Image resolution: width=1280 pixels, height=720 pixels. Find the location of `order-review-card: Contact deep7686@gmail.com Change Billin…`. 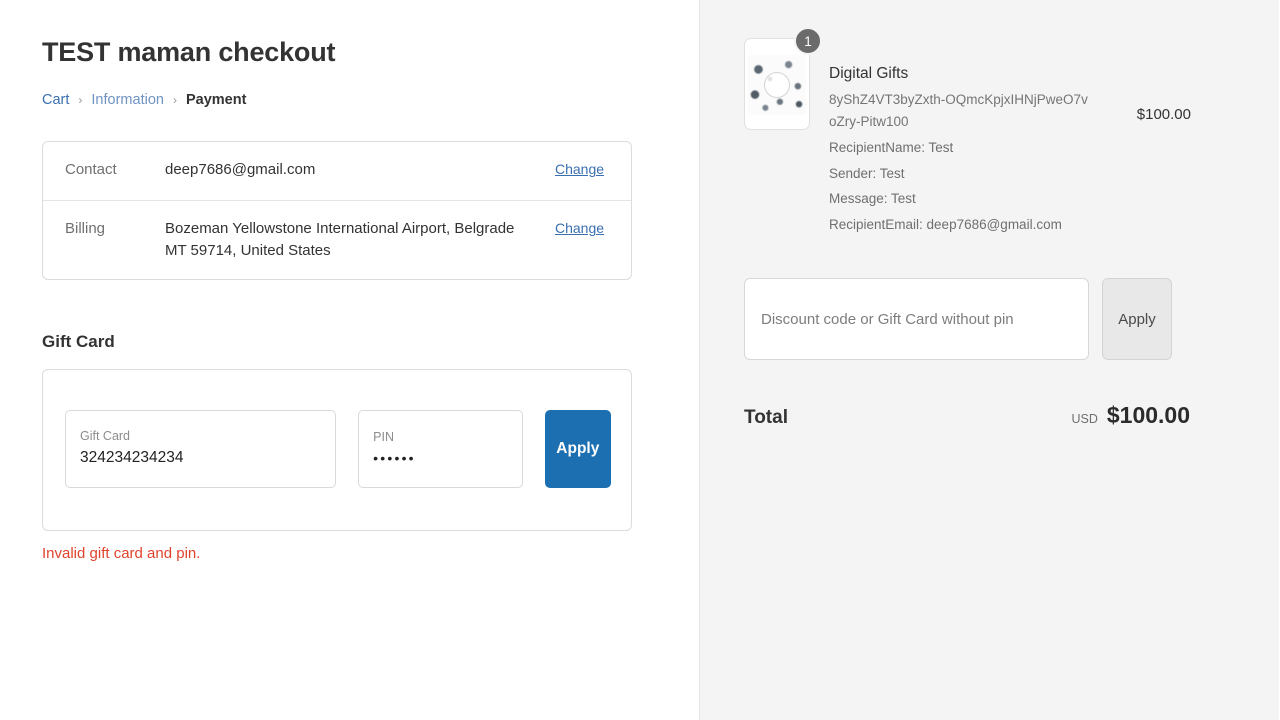

order-review-card: Contact deep7686@gmail.com Change Billin… is located at coordinates (337, 210).